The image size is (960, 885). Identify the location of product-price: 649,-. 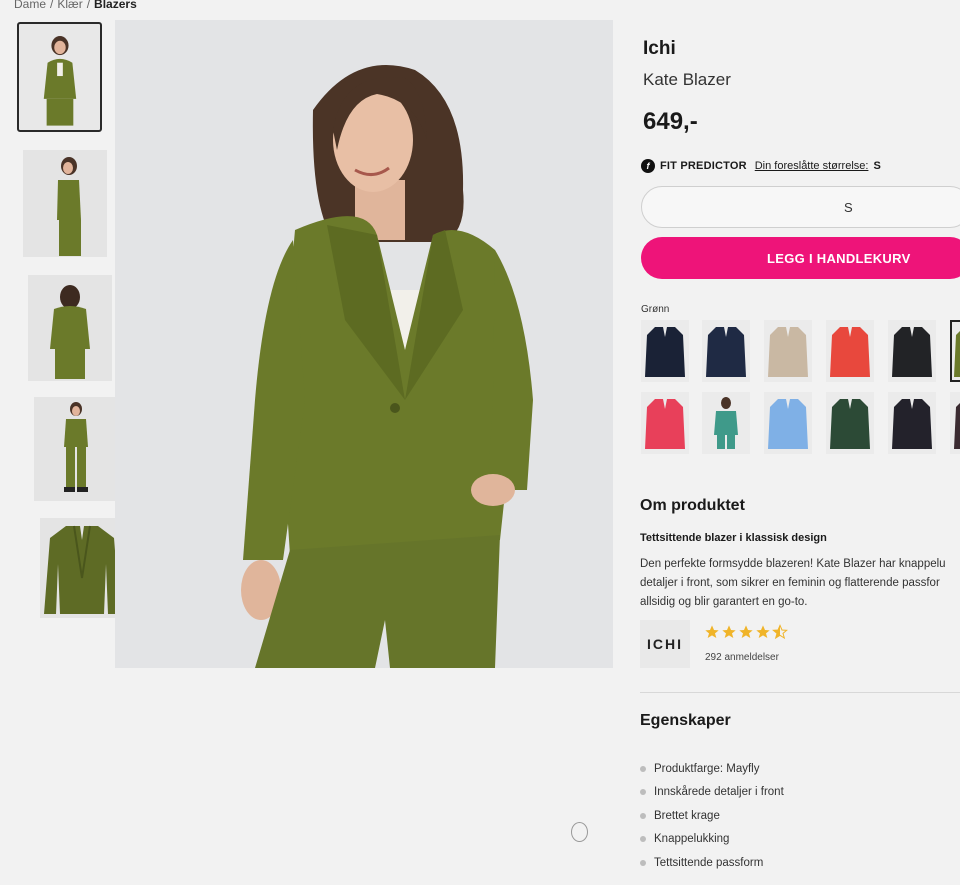
(670, 121).